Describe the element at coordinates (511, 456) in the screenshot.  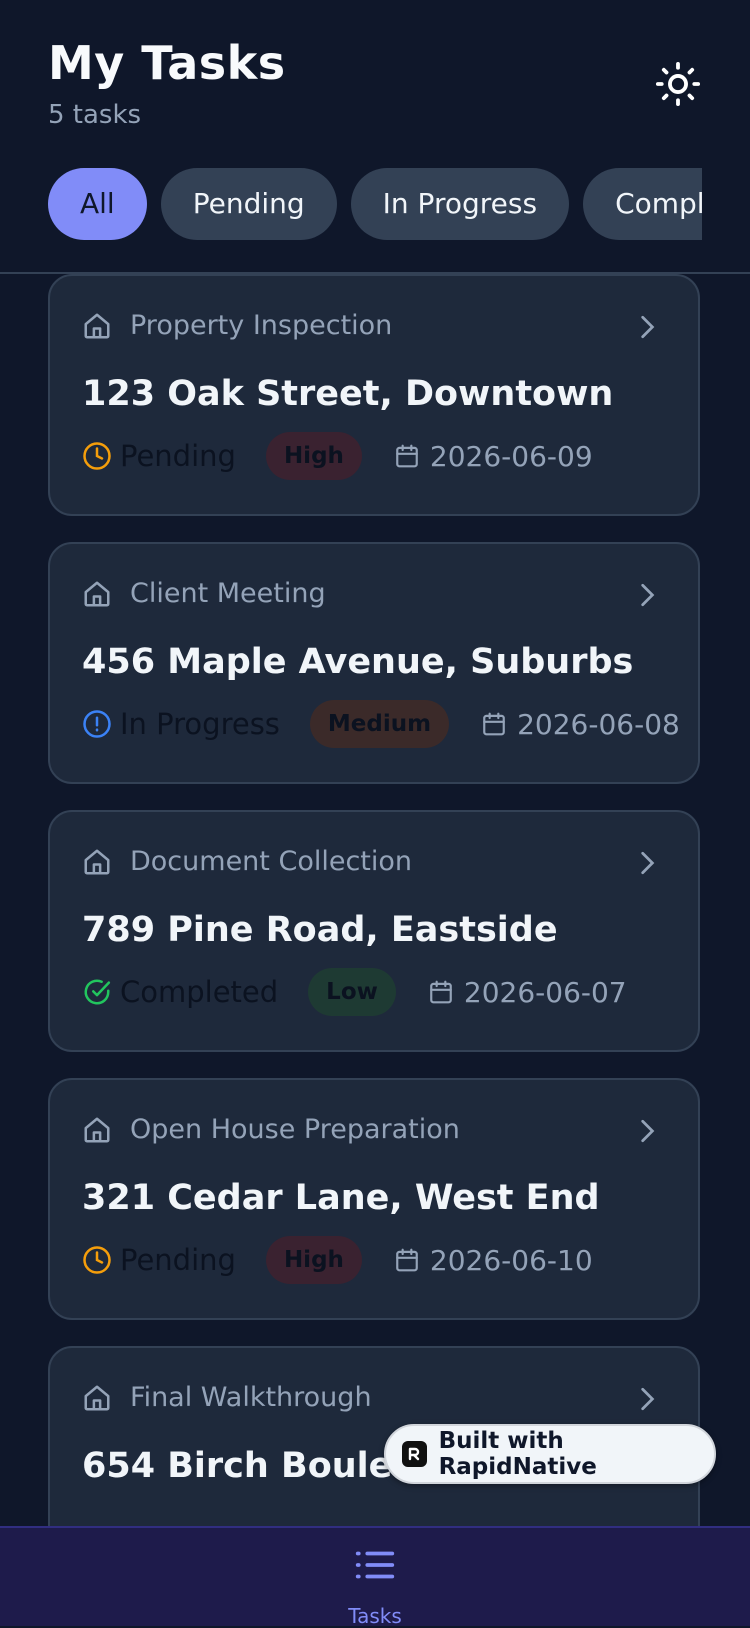
I see `due-date-label: 2026-06-09` at that location.